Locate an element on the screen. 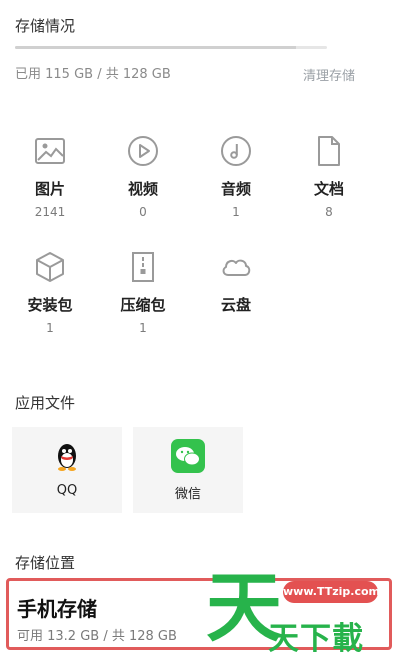 The image size is (400, 662). storage-progress-bar is located at coordinates (171, 47).